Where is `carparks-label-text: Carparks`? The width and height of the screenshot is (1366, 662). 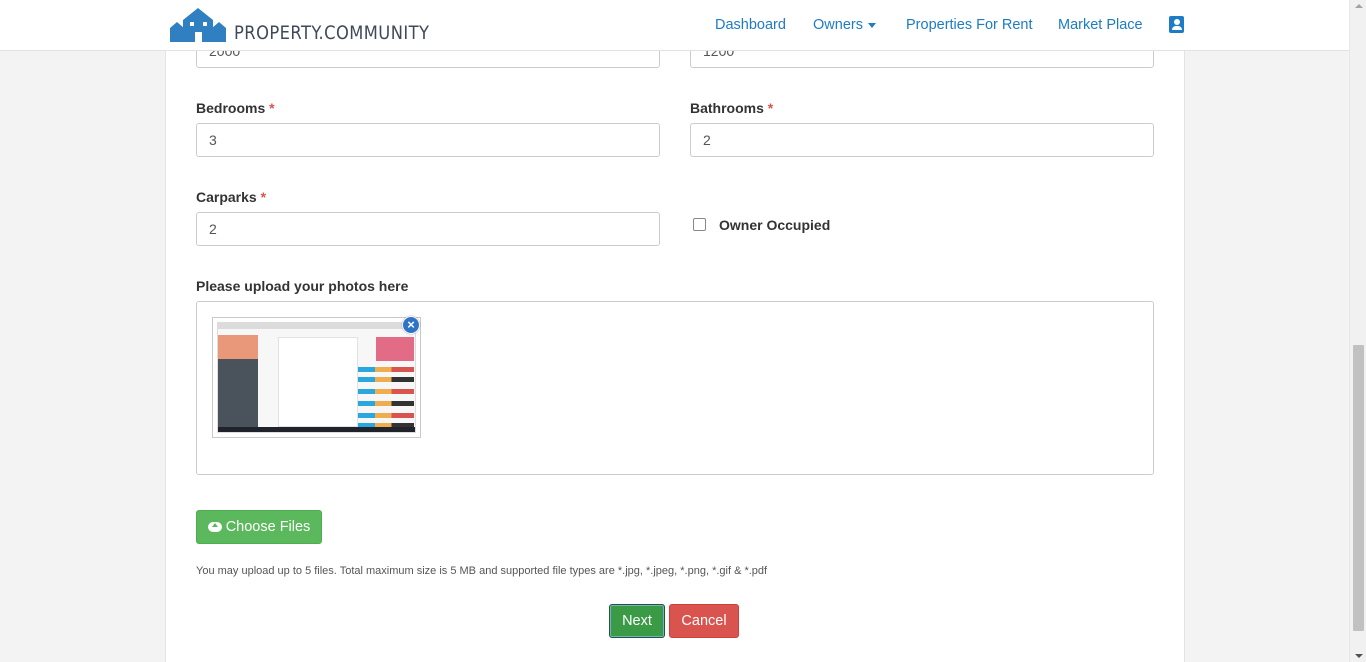
carparks-label-text: Carparks is located at coordinates (226, 197).